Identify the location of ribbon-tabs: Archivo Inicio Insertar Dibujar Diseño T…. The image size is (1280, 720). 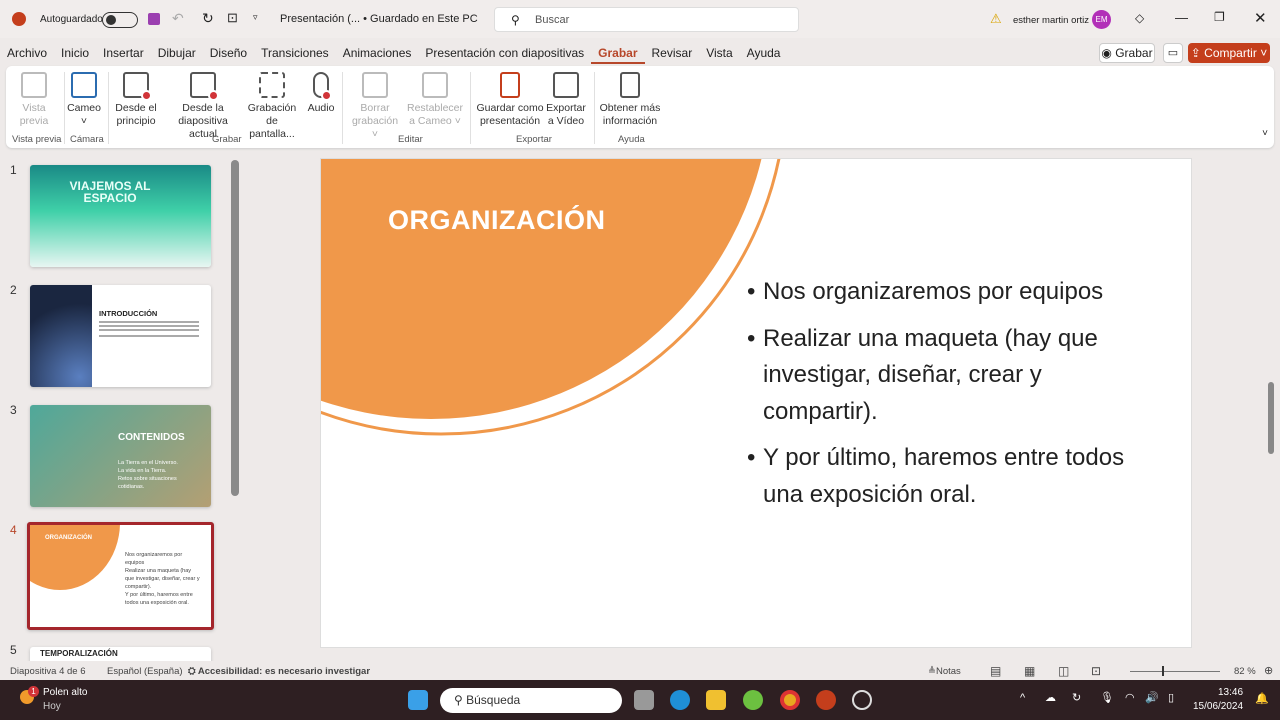
(393, 53).